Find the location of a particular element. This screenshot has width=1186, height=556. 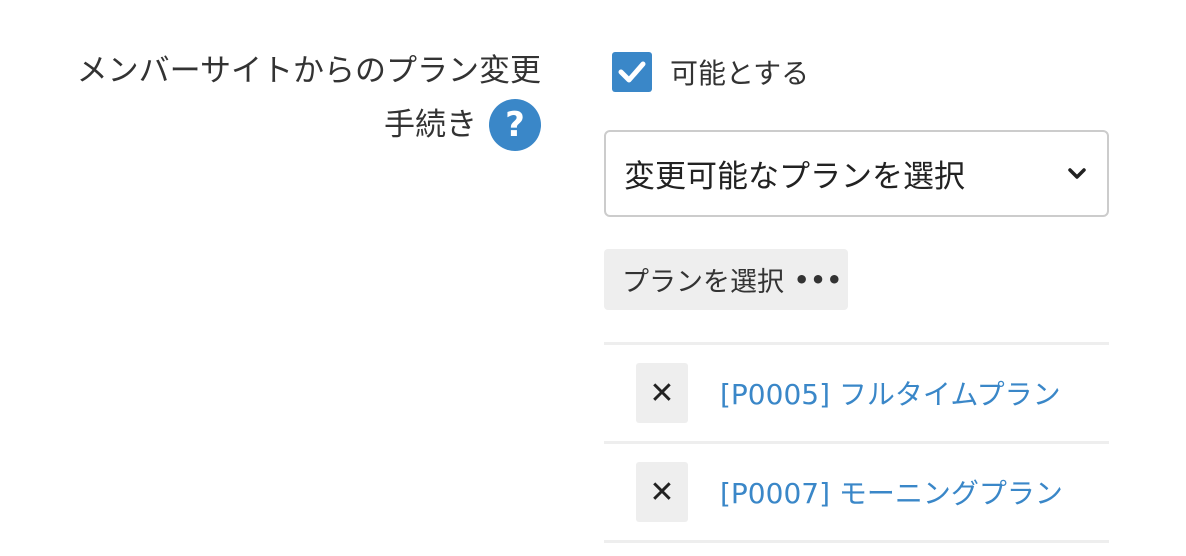

plan-select: 変更可能なプランを選択 is located at coordinates (856, 173).